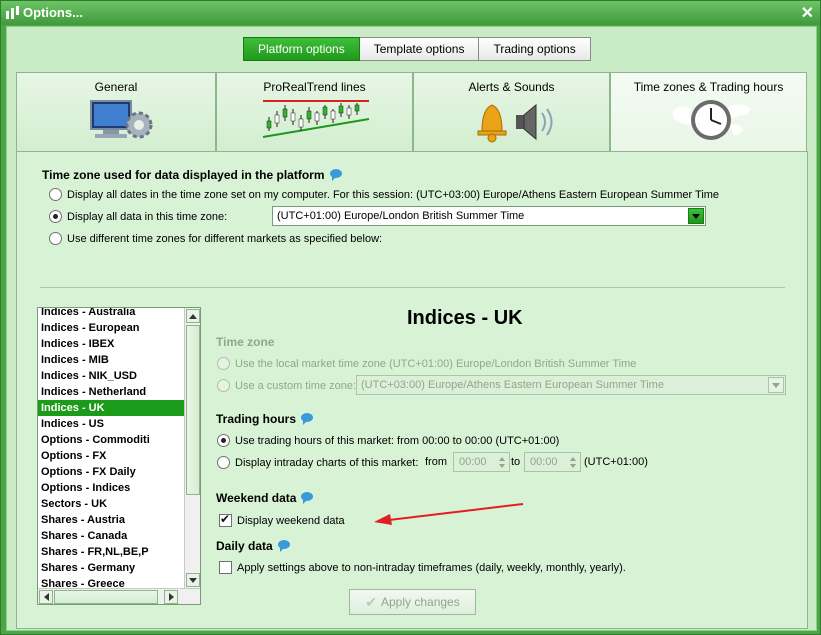 The image size is (821, 635). Describe the element at coordinates (111, 456) in the screenshot. I see `list-item: Options - FX` at that location.